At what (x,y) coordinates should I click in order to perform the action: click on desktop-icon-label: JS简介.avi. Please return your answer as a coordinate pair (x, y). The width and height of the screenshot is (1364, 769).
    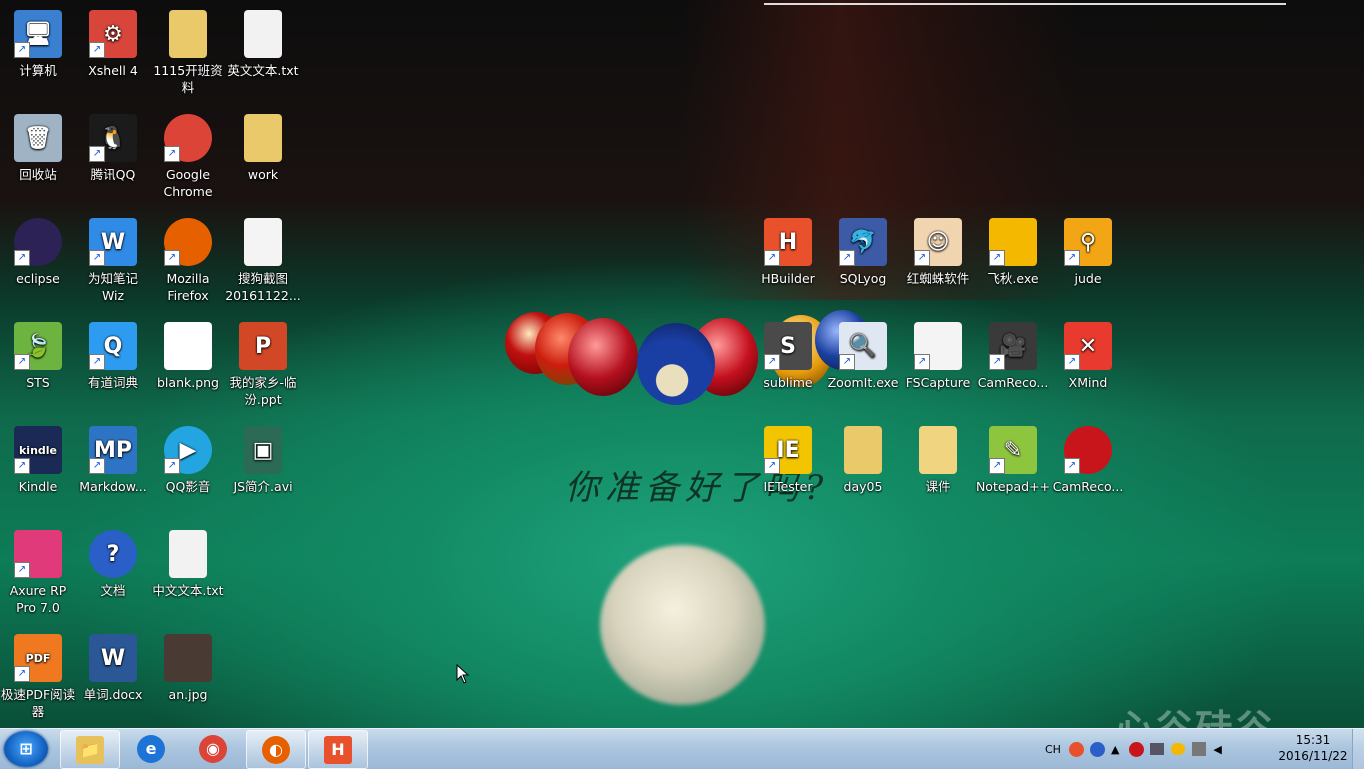
    Looking at the image, I should click on (263, 486).